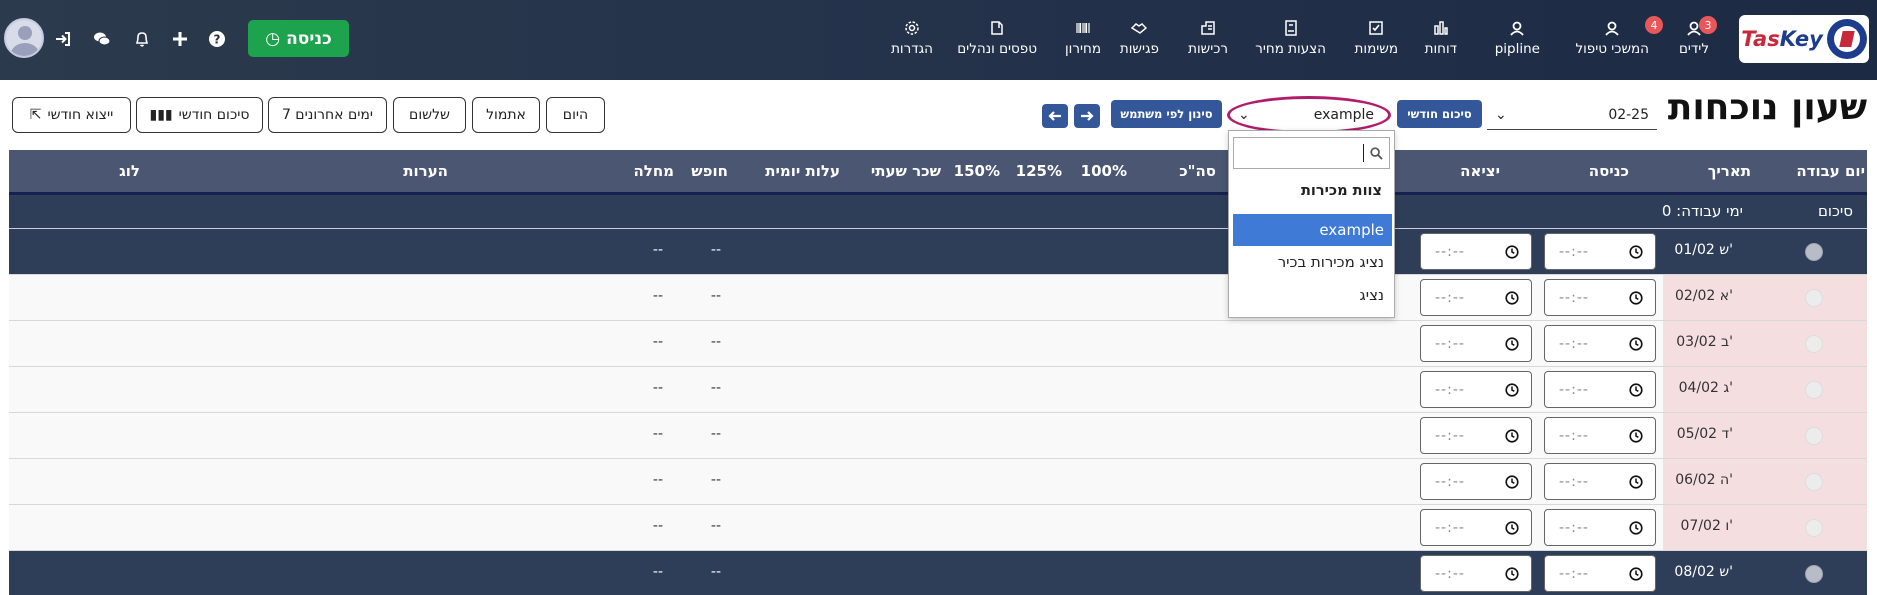 This screenshot has height=595, width=1877. What do you see at coordinates (709, 171) in the screenshot?
I see `col-vacation: חופש` at bounding box center [709, 171].